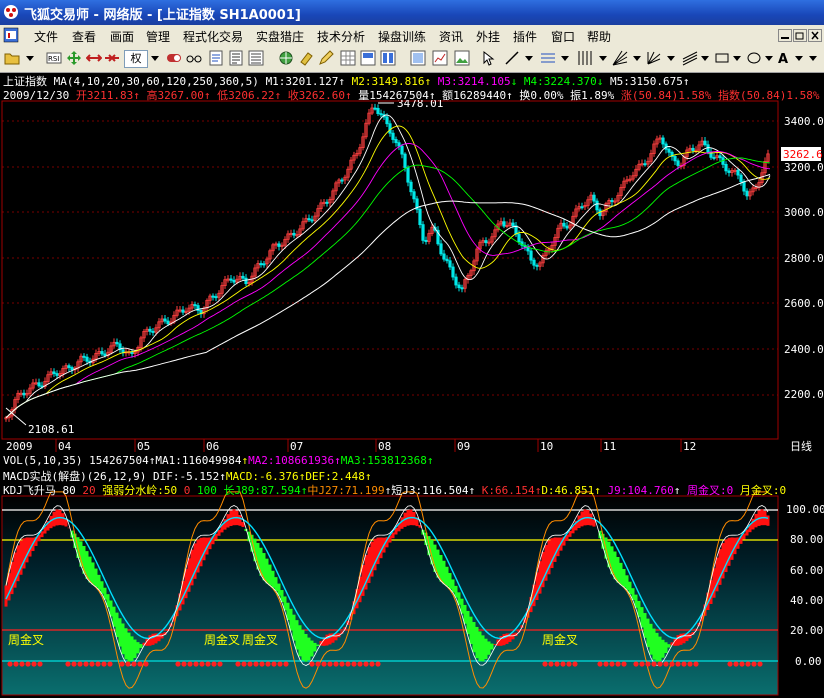 This screenshot has width=824, height=698. What do you see at coordinates (194, 58) in the screenshot?
I see `glasses-icon` at bounding box center [194, 58].